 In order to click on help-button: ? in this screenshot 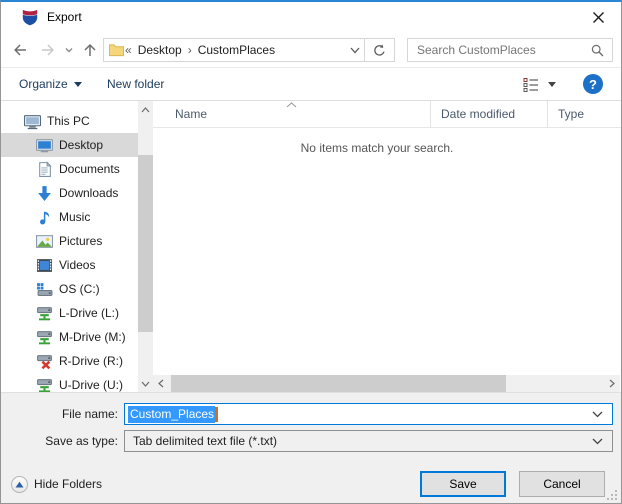, I will do `click(593, 84)`.